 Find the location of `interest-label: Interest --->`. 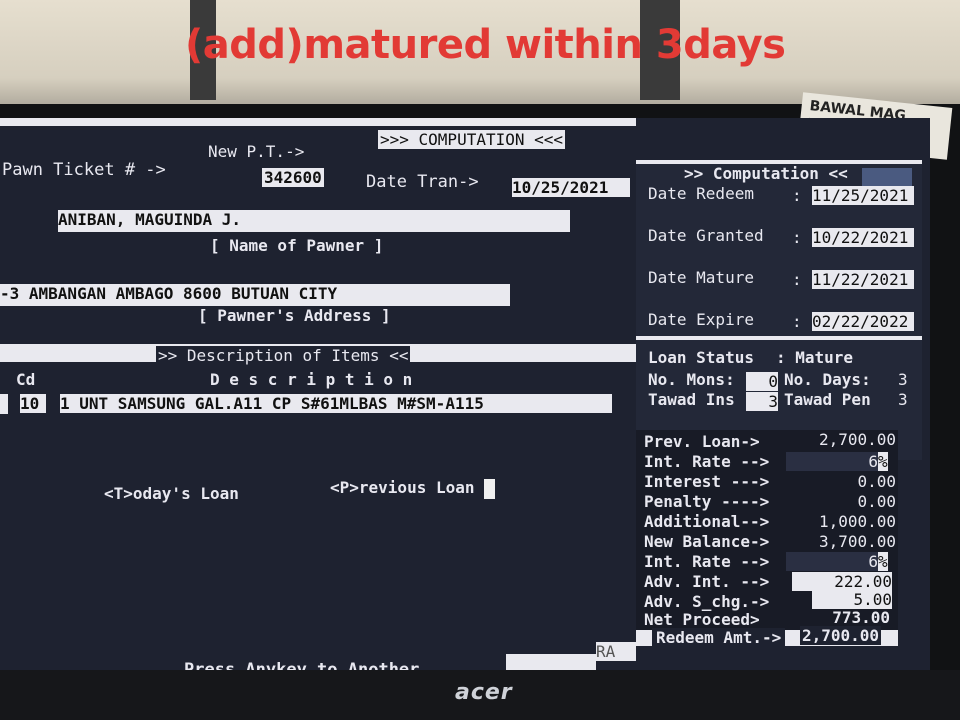

interest-label: Interest ---> is located at coordinates (707, 481).